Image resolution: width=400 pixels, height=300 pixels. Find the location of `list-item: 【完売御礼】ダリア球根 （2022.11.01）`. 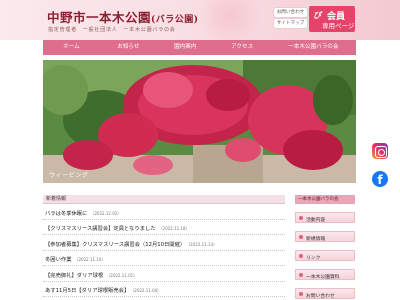

list-item: 【完売御礼】ダリア球根 （2022.11.01） is located at coordinates (164, 274).